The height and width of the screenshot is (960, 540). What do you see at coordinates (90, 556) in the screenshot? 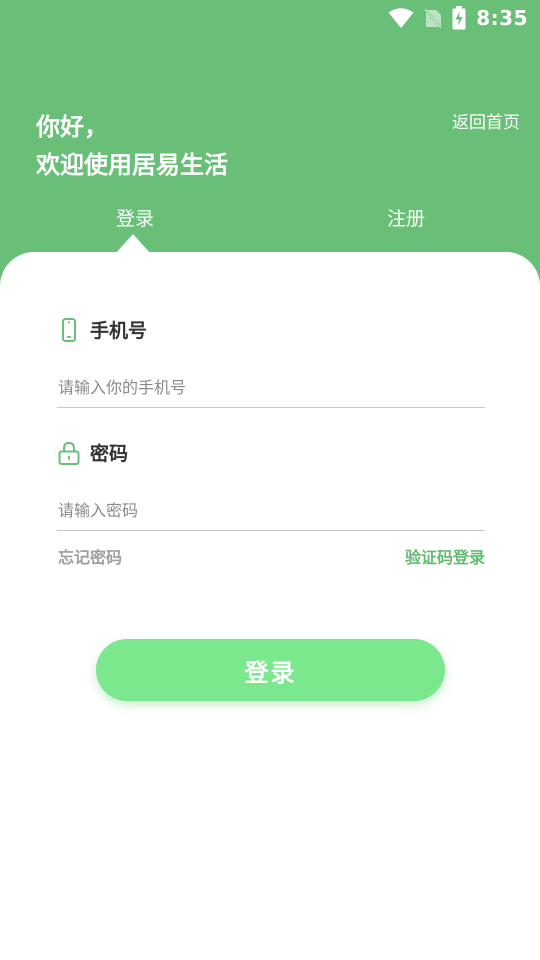
I see `forgot-password-link: 忘记密码` at bounding box center [90, 556].